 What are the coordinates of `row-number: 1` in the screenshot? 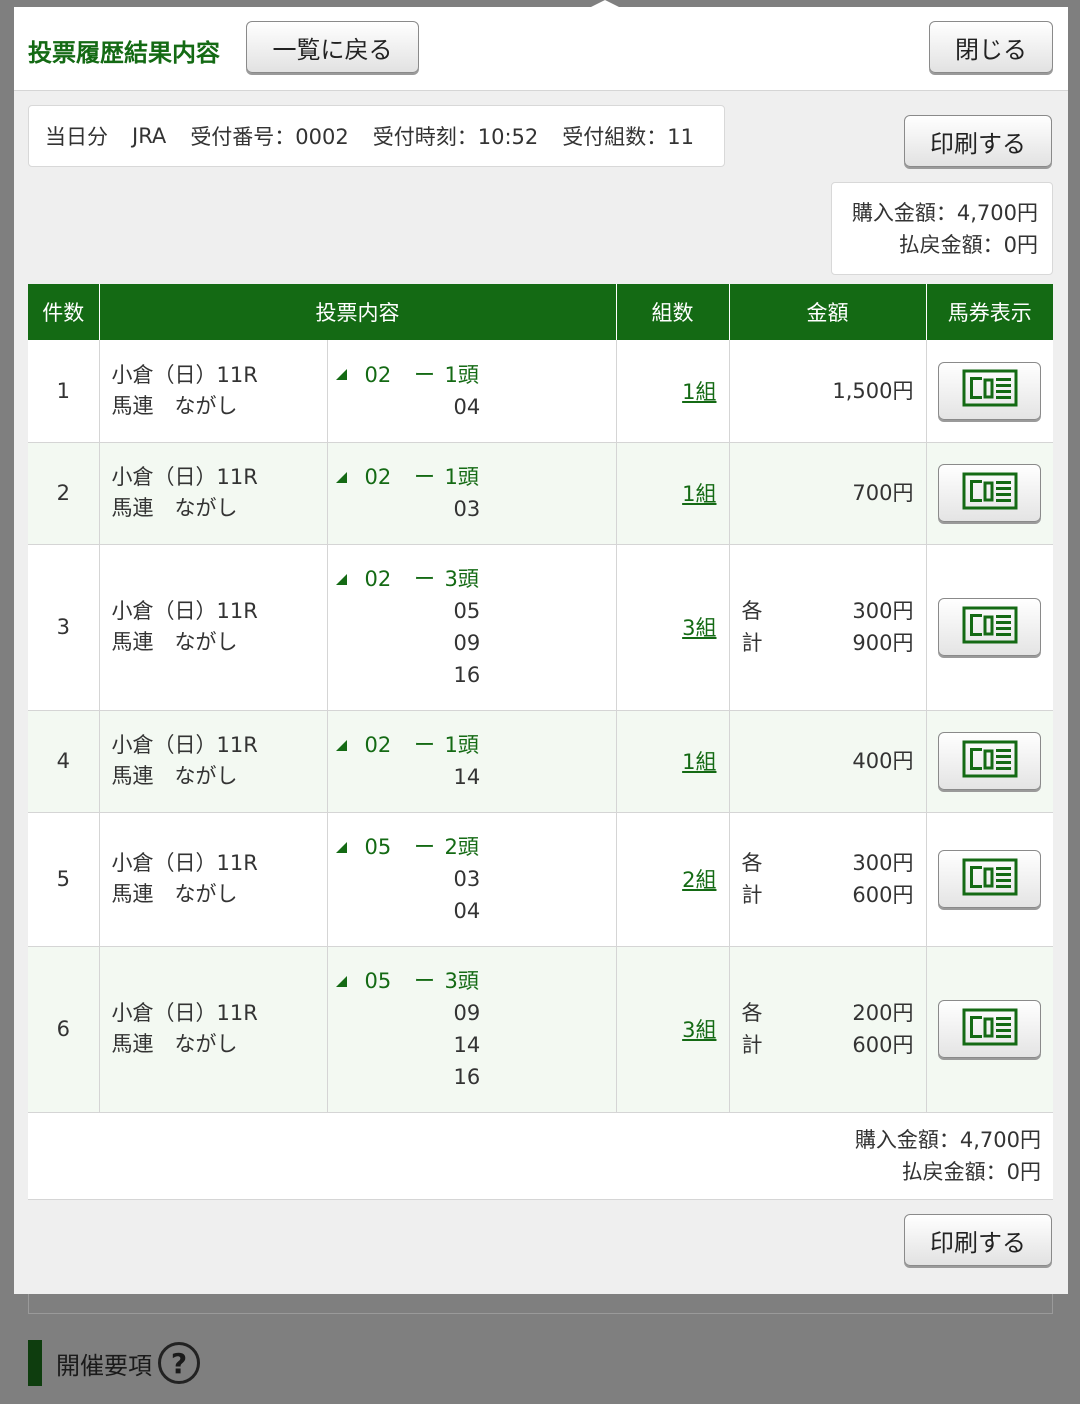 It's located at (64, 391).